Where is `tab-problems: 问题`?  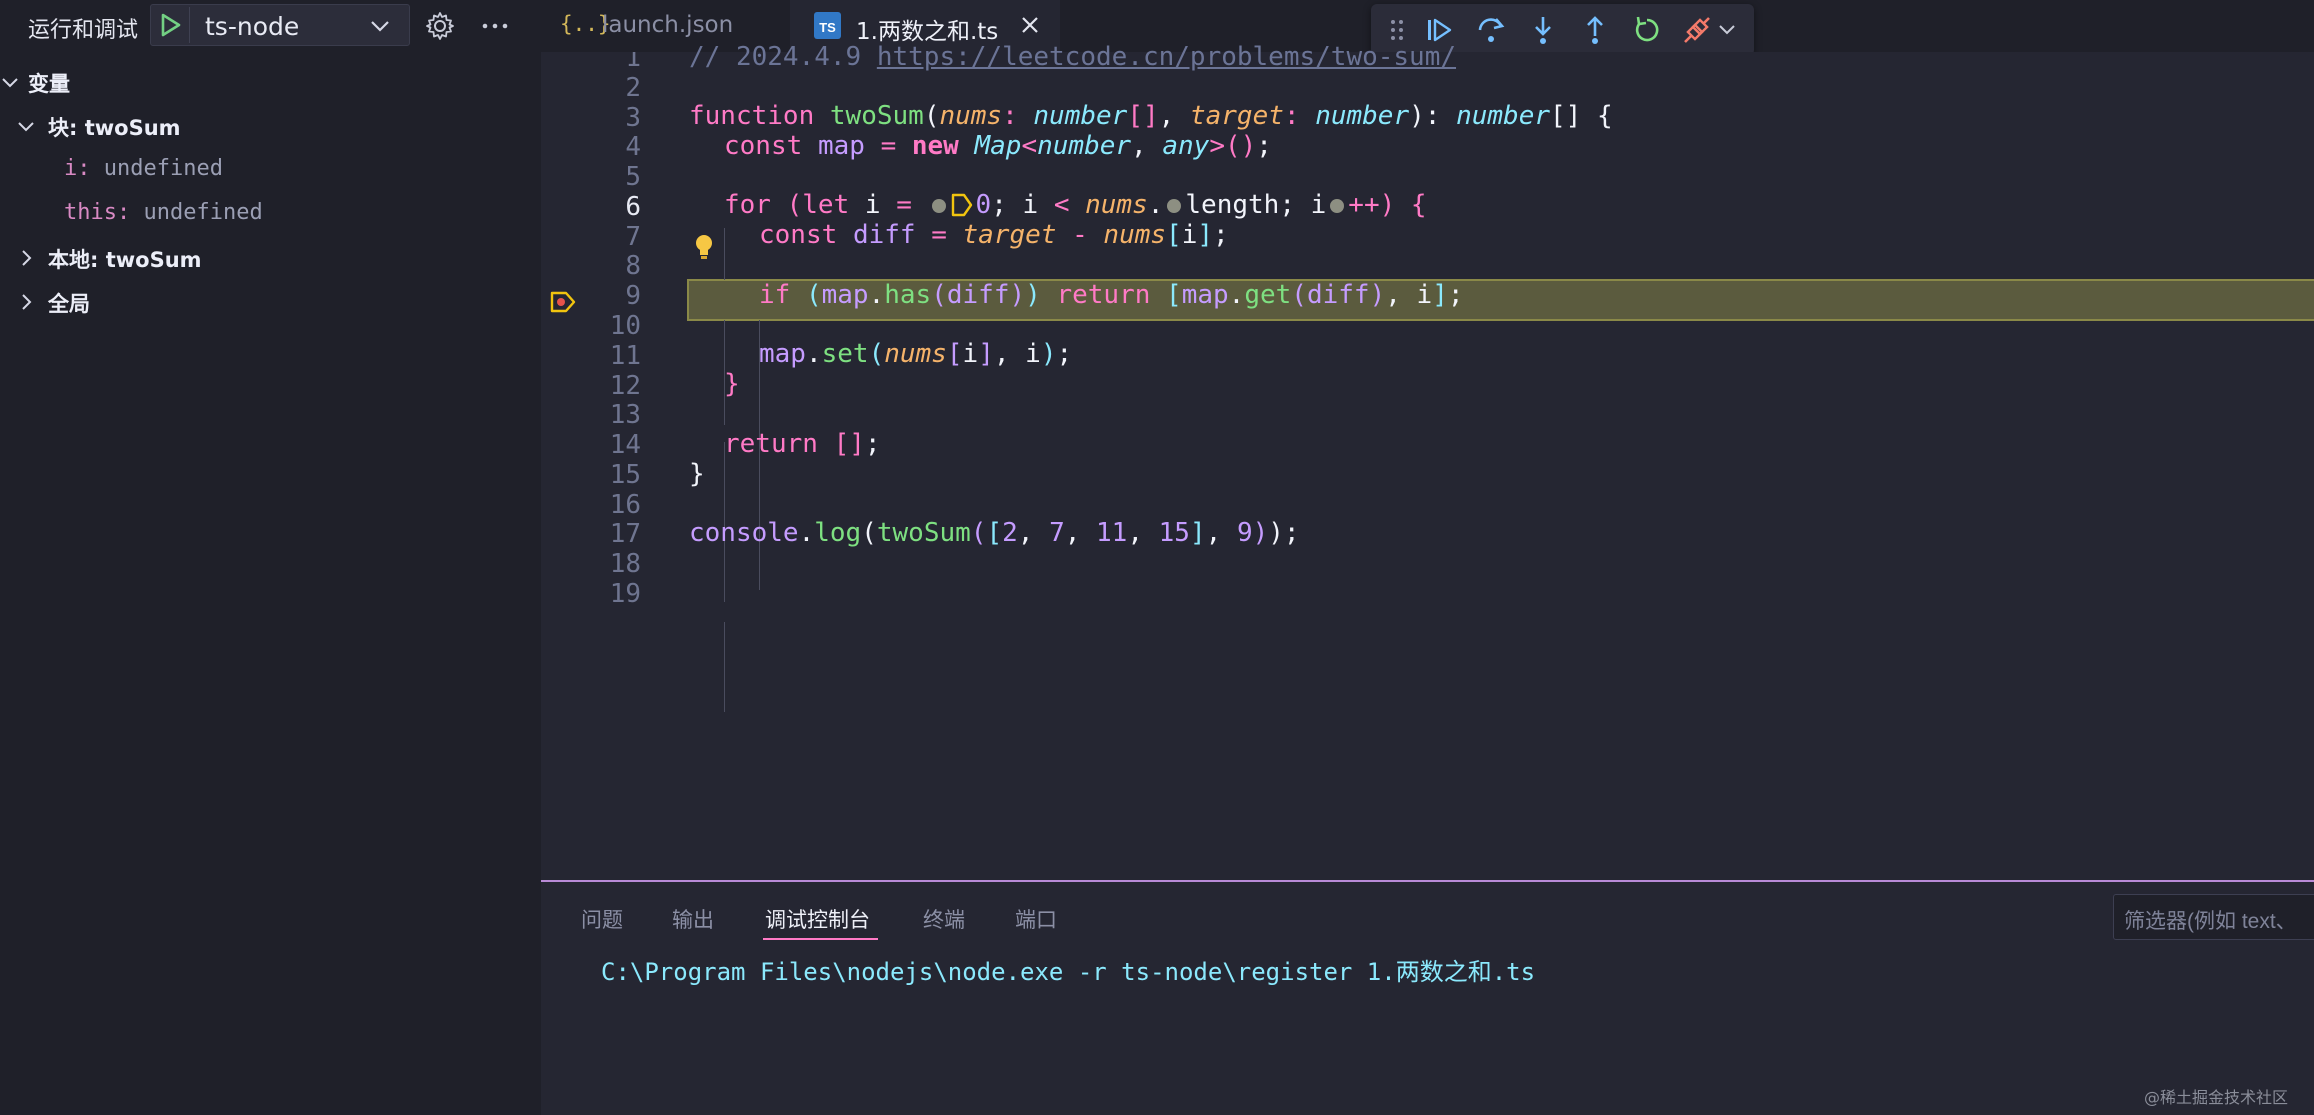 tab-problems: 问题 is located at coordinates (602, 919).